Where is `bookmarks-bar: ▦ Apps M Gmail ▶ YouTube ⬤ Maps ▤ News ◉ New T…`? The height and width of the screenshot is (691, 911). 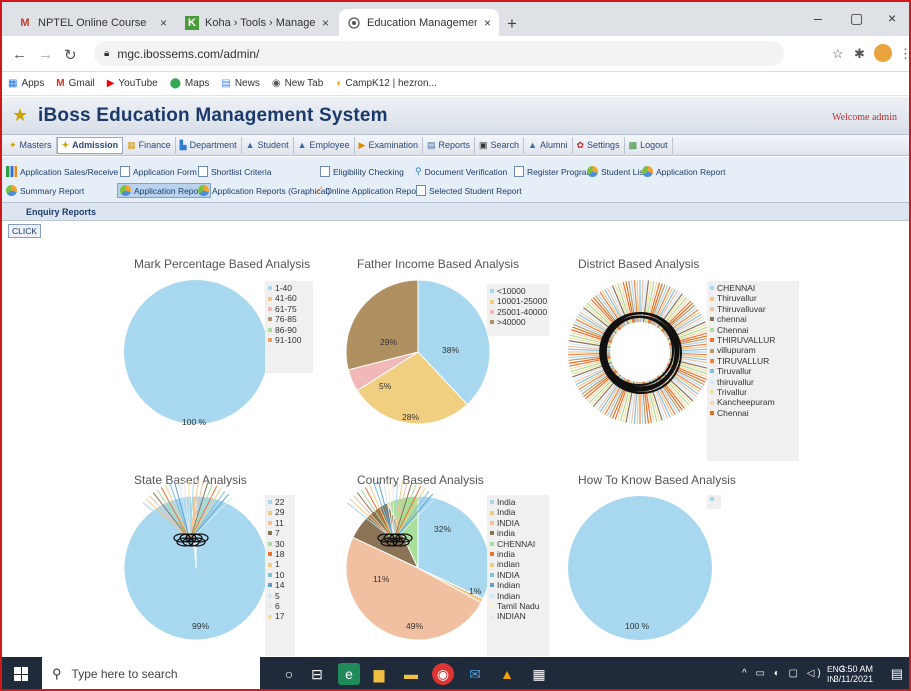 bookmarks-bar: ▦ Apps M Gmail ▶ YouTube ⬤ Maps ▤ News ◉ New T… is located at coordinates (455, 84).